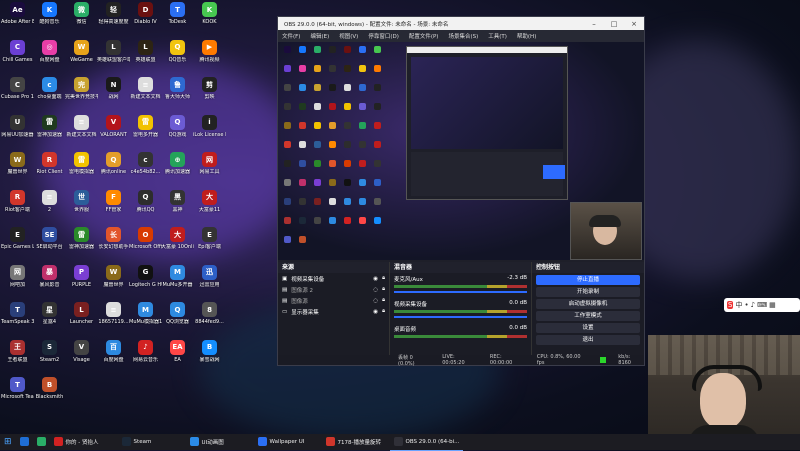 Image resolution: width=800 pixels, height=451 pixels. I want to click on taskbar-app: 你的 - 贤抬人, so click(84, 442).